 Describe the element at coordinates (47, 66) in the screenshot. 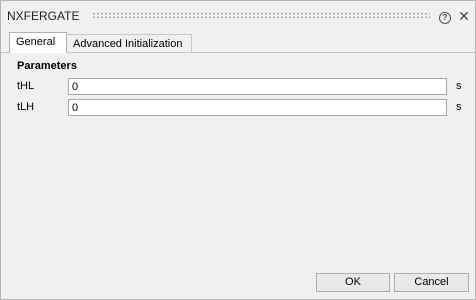

I see `parameters-heading: Parameters` at that location.